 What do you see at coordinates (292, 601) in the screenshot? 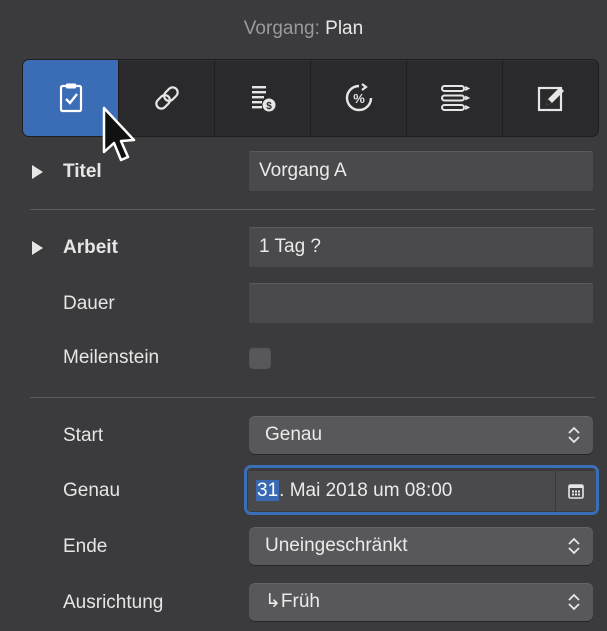
I see `ausrichtung-select-value: ↳Früh` at bounding box center [292, 601].